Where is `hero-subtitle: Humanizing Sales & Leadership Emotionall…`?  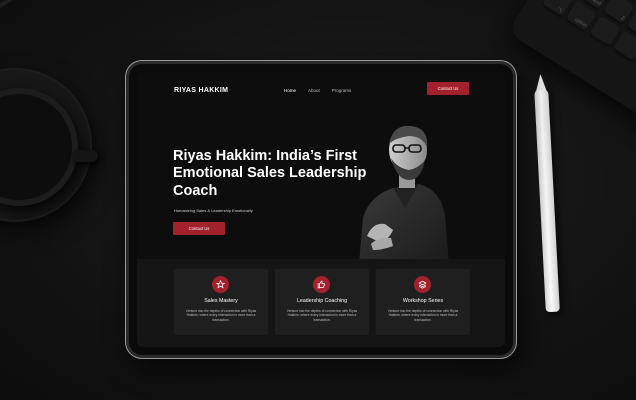 hero-subtitle: Humanizing Sales & Leadership Emotionall… is located at coordinates (213, 210).